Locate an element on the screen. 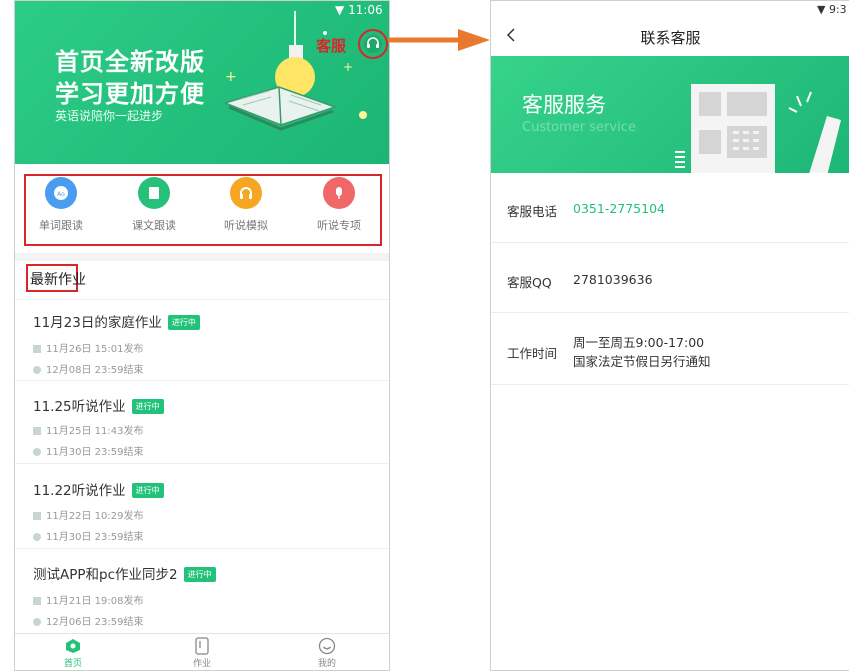 This screenshot has height=671, width=849. tab-home: 首页 is located at coordinates (73, 652).